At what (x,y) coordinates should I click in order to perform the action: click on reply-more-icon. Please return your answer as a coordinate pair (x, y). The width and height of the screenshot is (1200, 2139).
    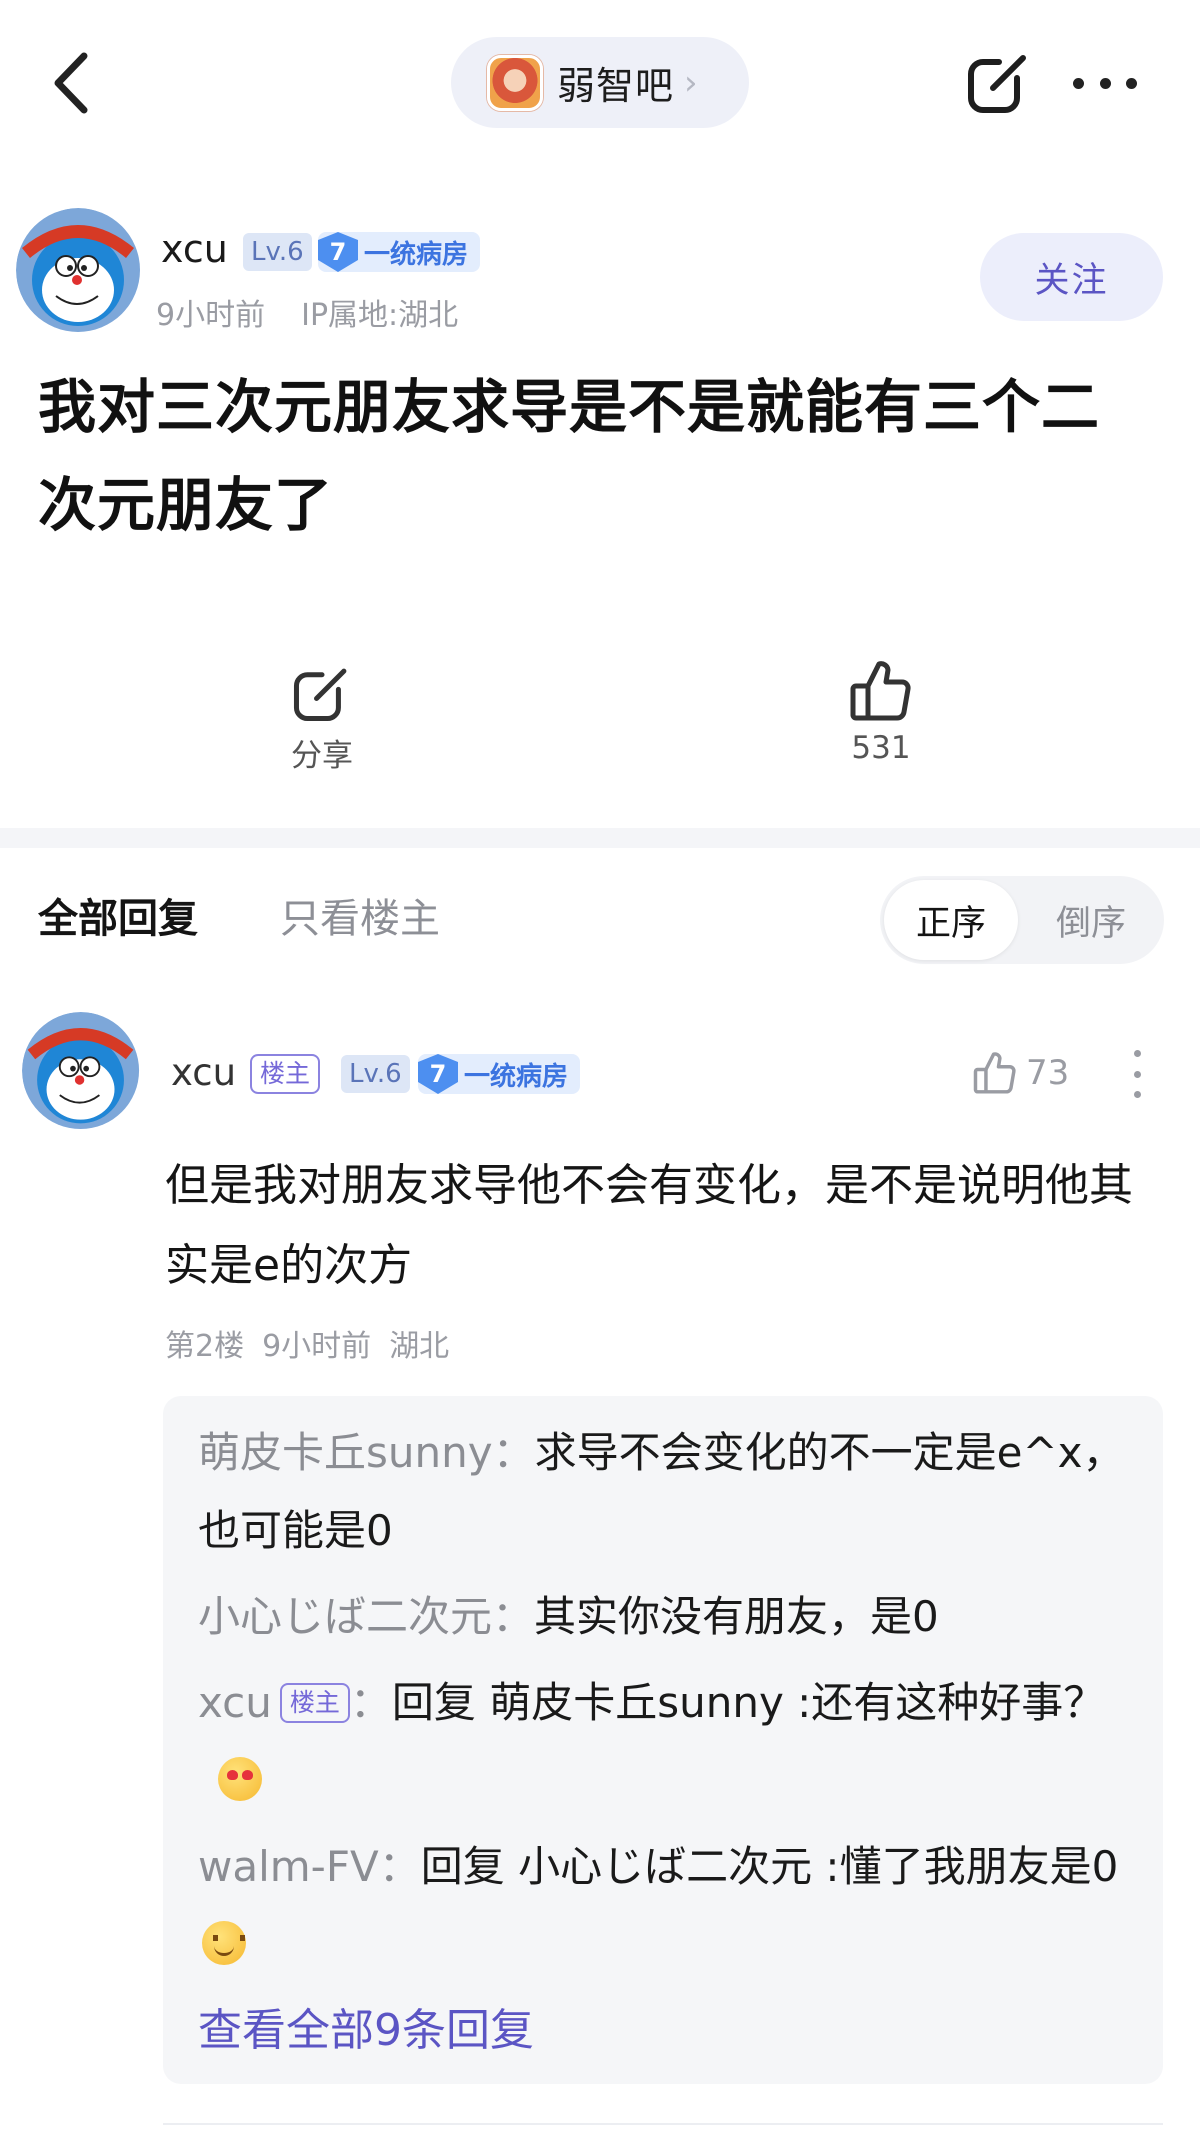
    Looking at the image, I should click on (1137, 1074).